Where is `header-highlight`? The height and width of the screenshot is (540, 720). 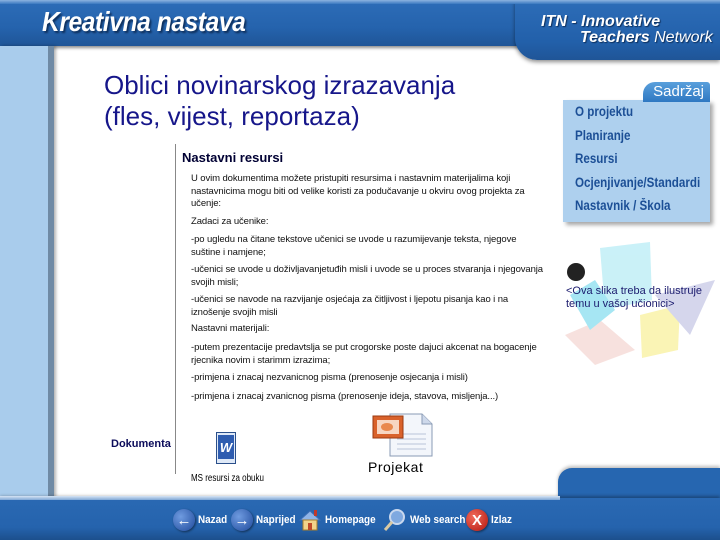
header-highlight is located at coordinates (360, 2).